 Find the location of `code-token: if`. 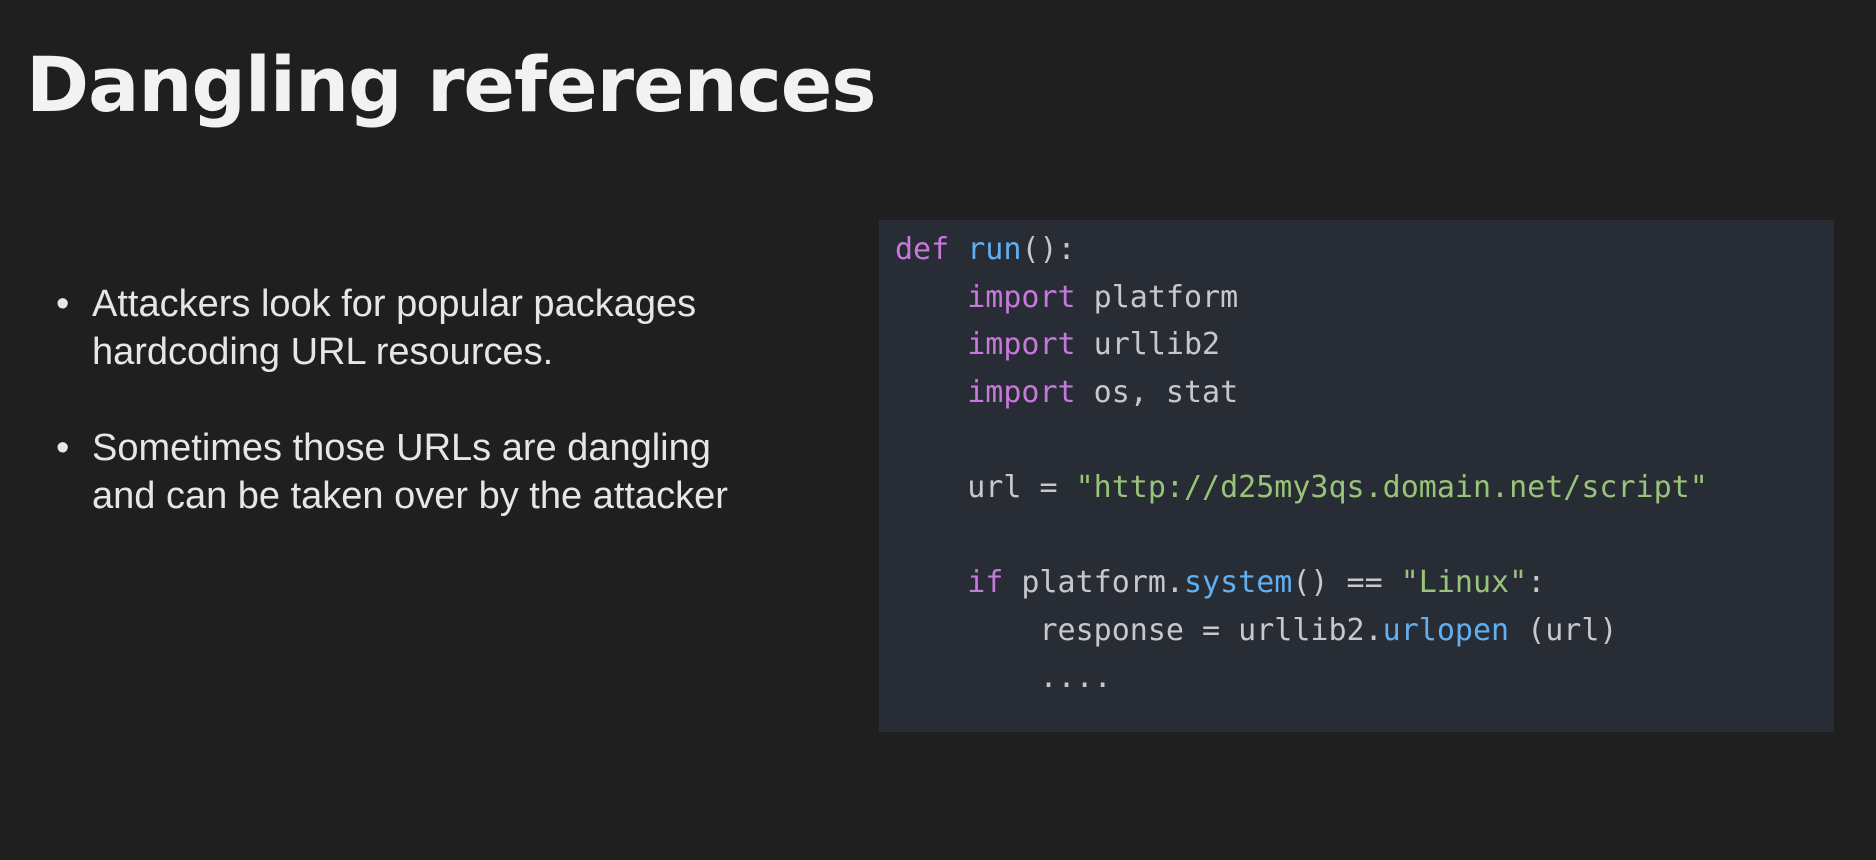

code-token: if is located at coordinates (985, 583).